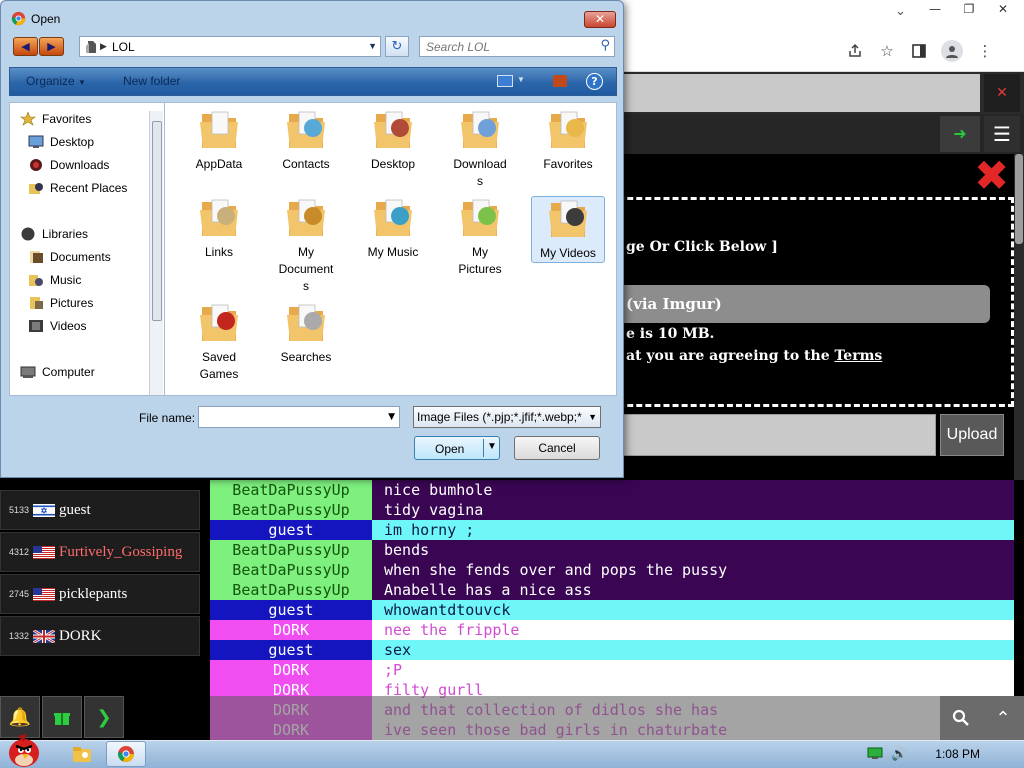  Describe the element at coordinates (991, 176) in the screenshot. I see `close-upload-icon: ✖` at that location.